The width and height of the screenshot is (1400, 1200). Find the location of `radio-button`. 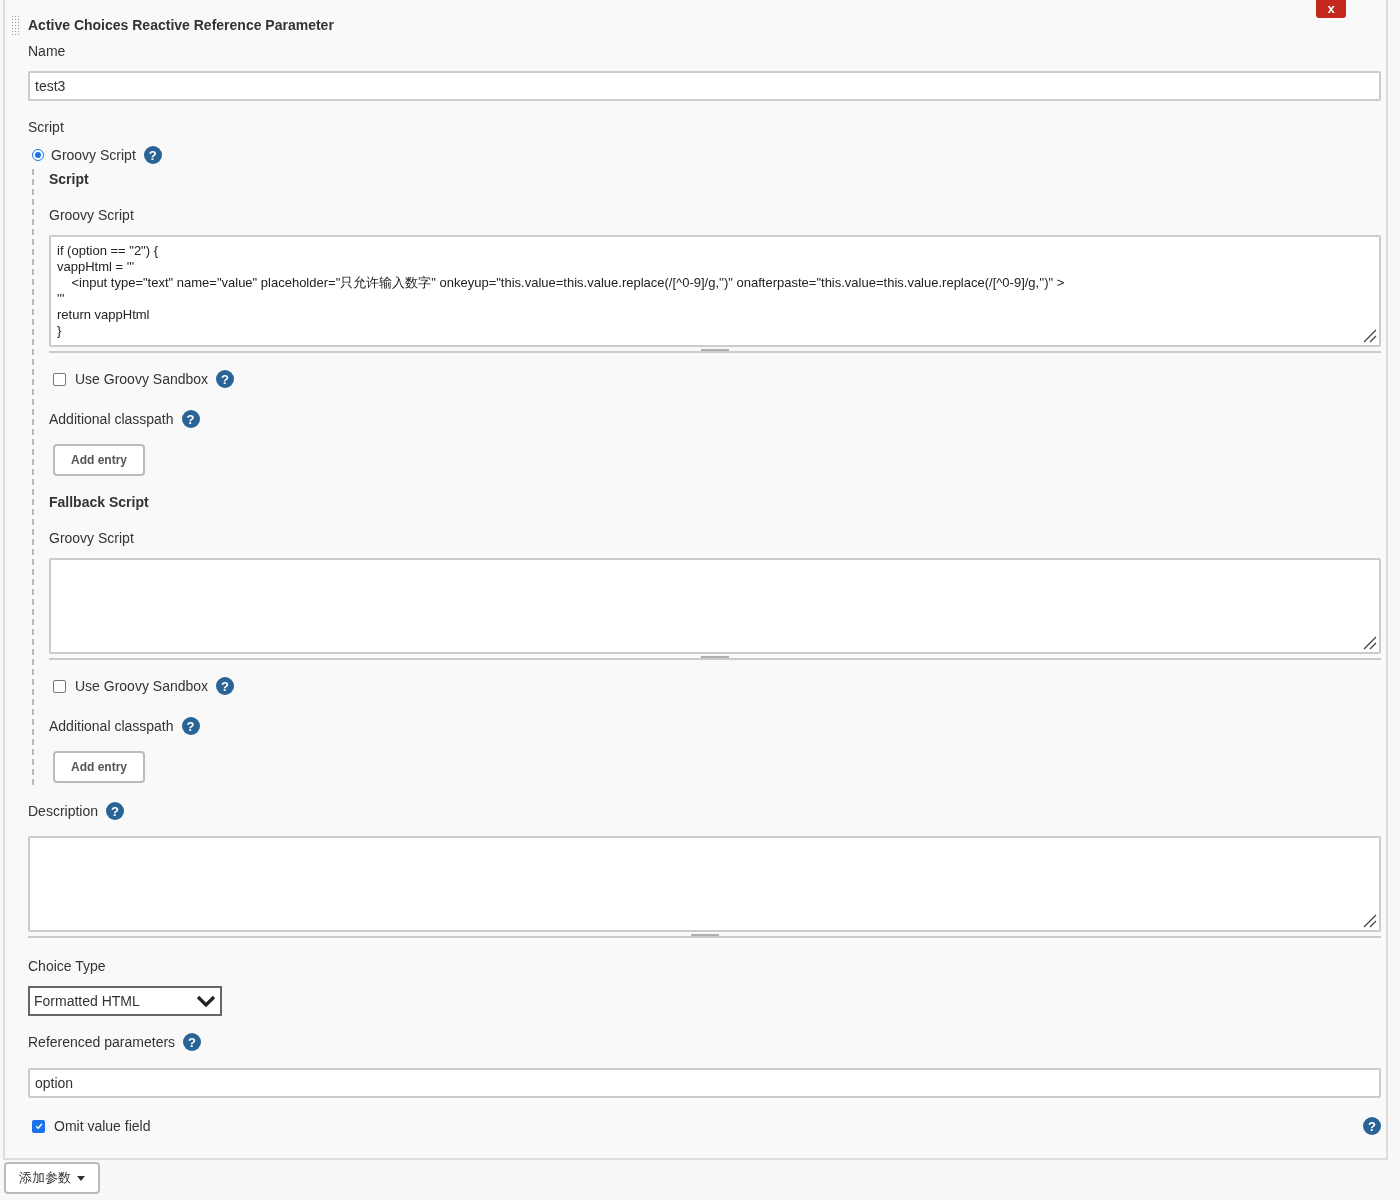

radio-button is located at coordinates (38, 155).